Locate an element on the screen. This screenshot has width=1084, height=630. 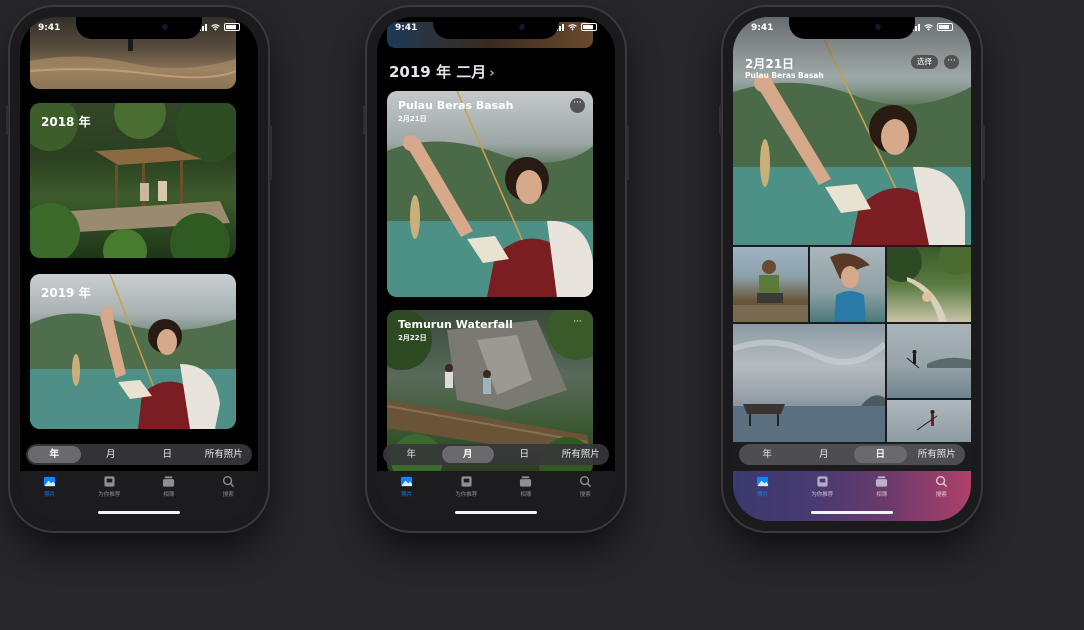
day-date-title: 2月21日 is located at coordinates (770, 64).